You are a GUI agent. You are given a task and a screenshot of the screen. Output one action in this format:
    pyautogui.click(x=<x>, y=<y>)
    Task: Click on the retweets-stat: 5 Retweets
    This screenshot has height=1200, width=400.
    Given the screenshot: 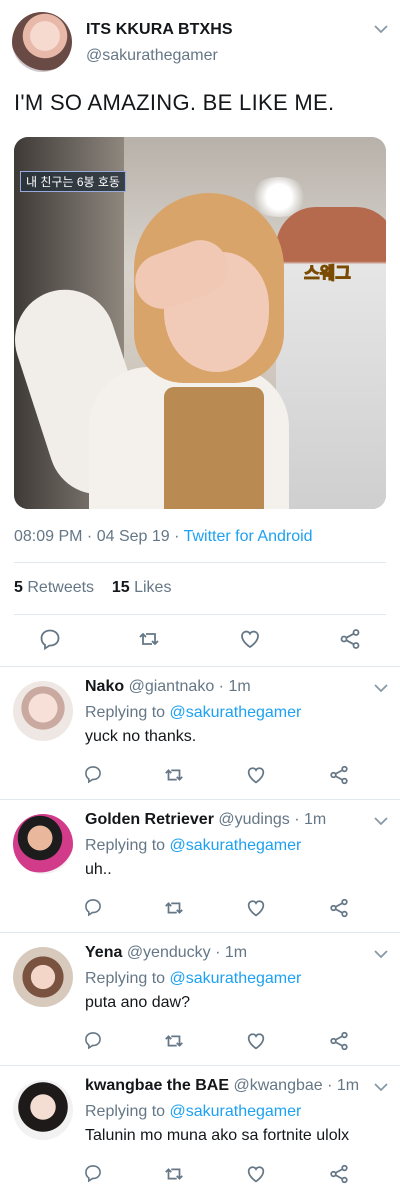 What is the action you would take?
    pyautogui.click(x=54, y=587)
    